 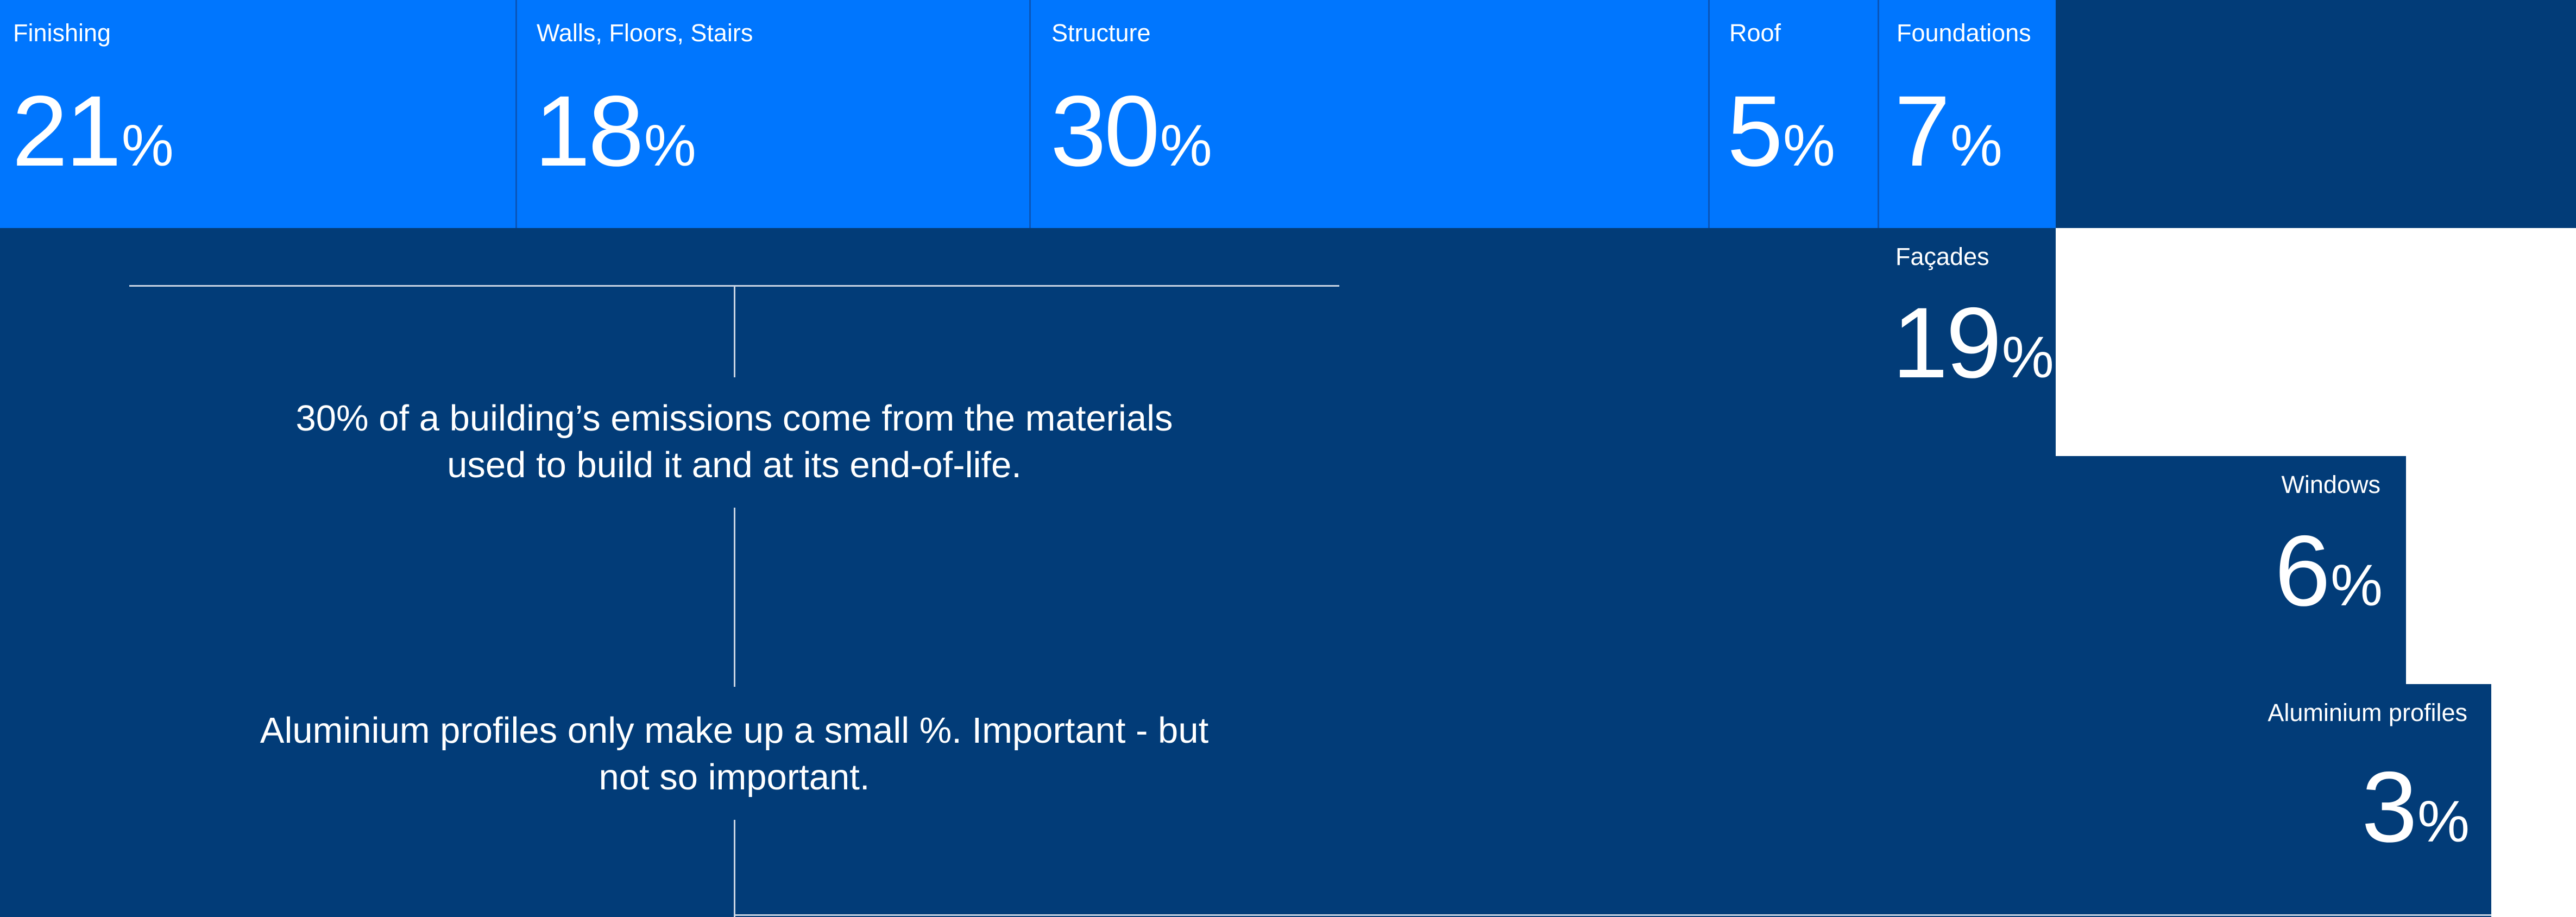 What do you see at coordinates (2416, 807) in the screenshot?
I see `aluminium-profiles-value: 3%` at bounding box center [2416, 807].